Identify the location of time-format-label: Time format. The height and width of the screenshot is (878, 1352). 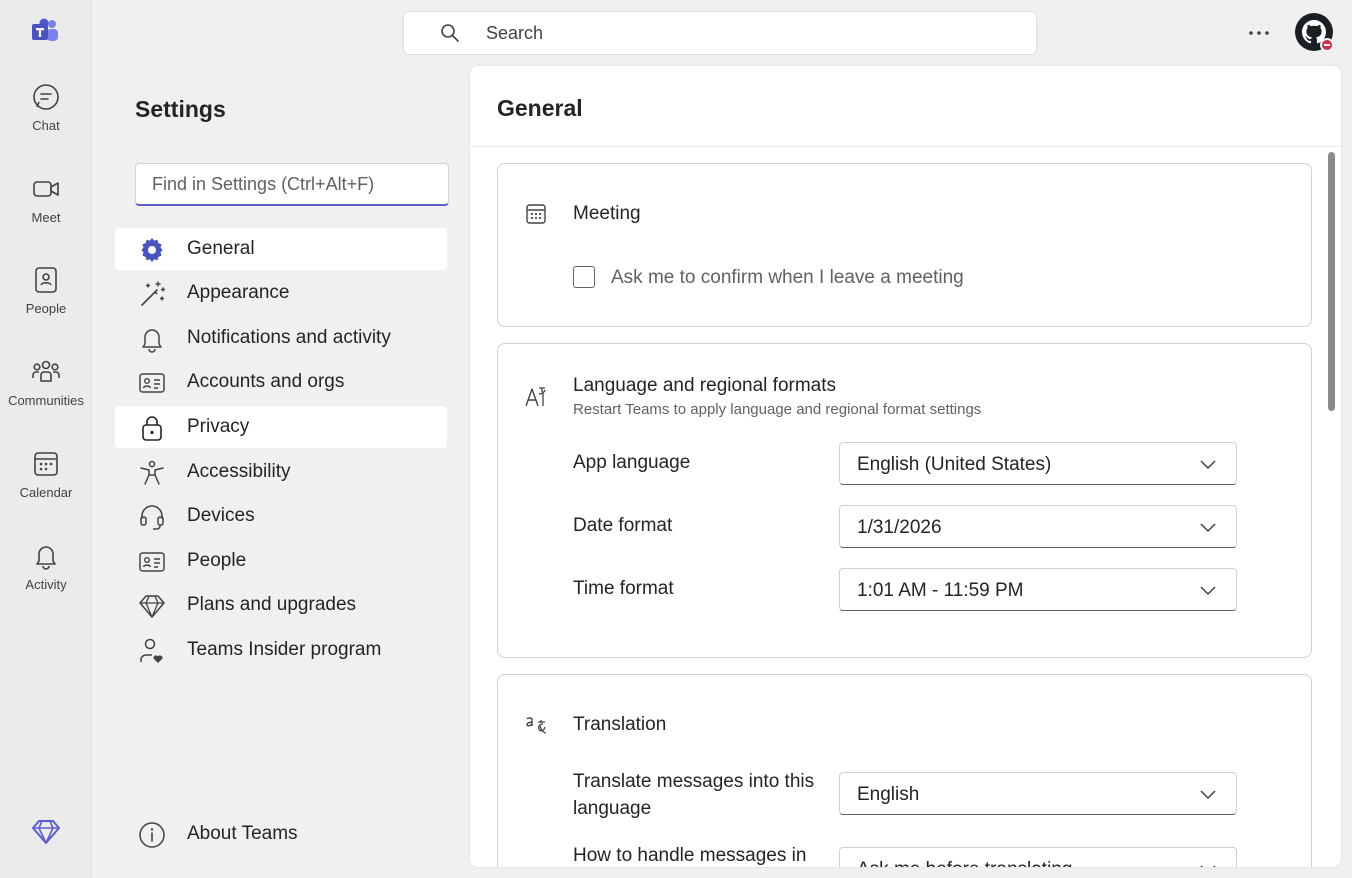
(623, 588).